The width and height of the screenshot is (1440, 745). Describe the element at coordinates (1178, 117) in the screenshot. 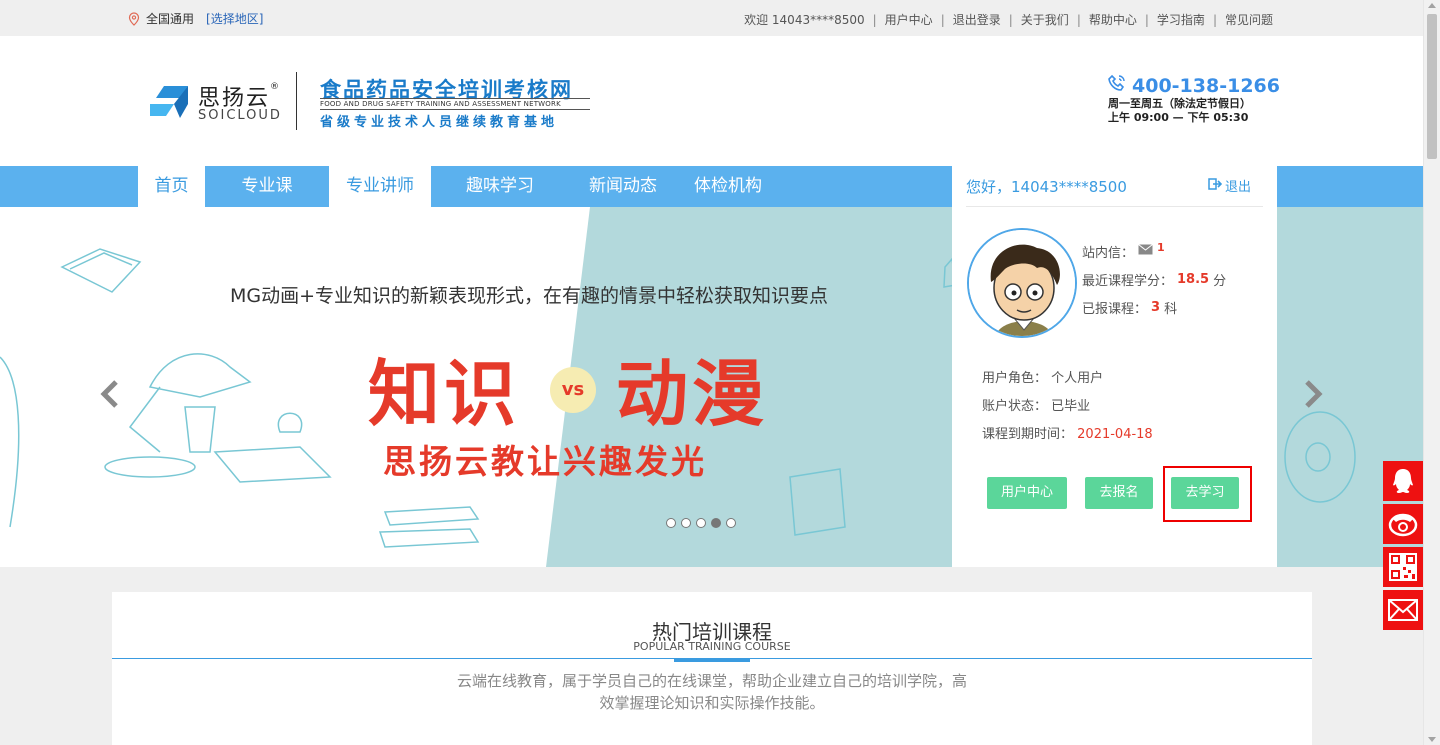

I see `hotline-hours-2: 上午 09:00 — 下午 05:30` at that location.